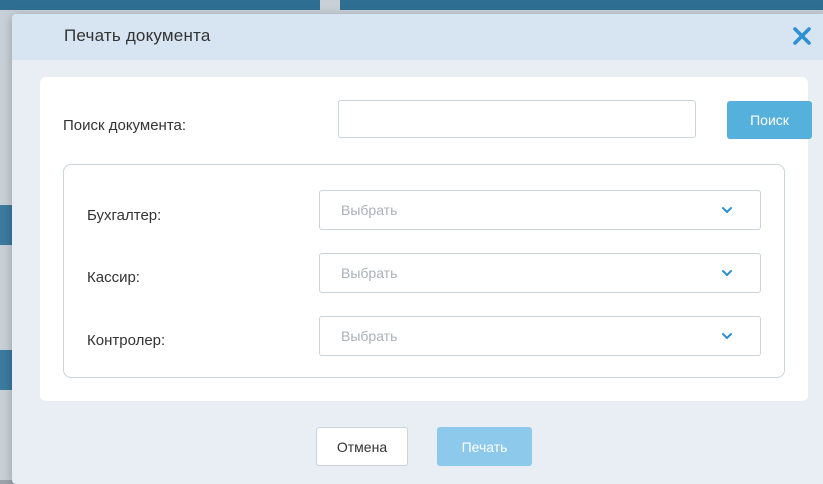  I want to click on print-button: Печать, so click(484, 446).